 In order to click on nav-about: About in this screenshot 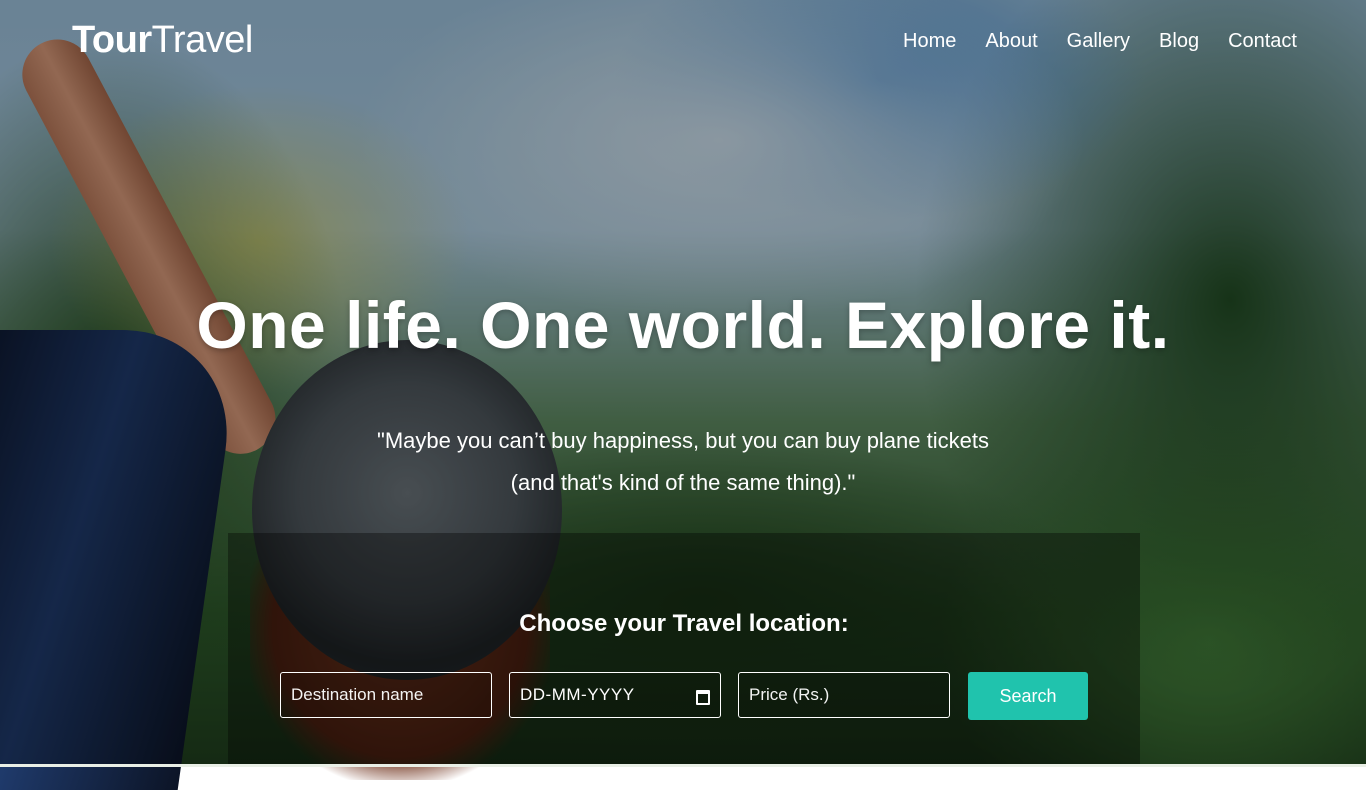, I will do `click(1011, 41)`.